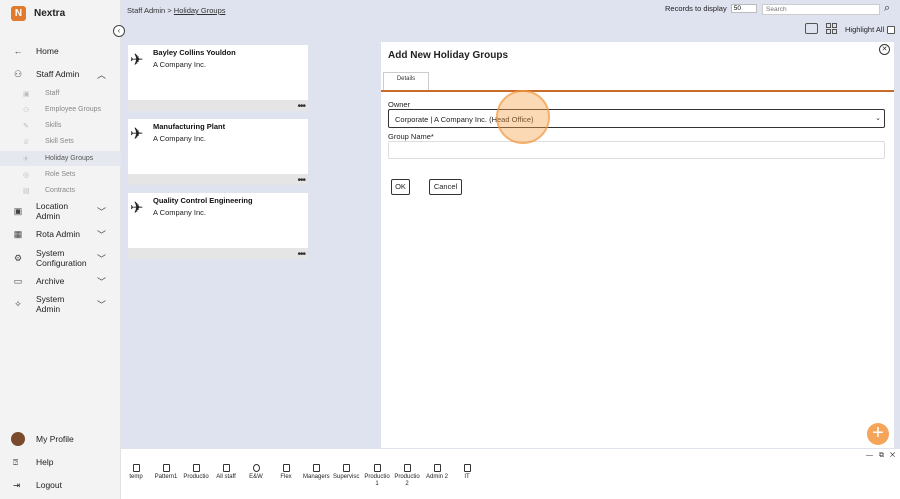 This screenshot has height=499, width=900. I want to click on group-tab: Admin 2, so click(437, 472).